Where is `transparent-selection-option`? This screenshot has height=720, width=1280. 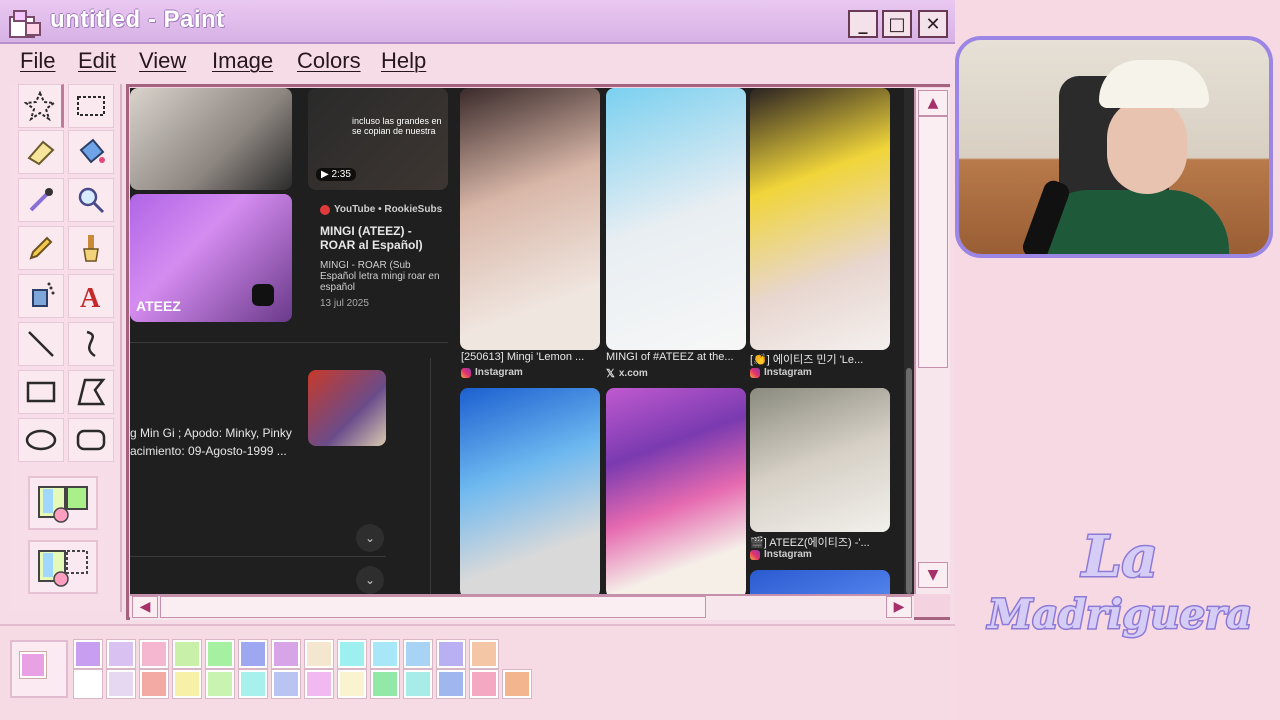
transparent-selection-option is located at coordinates (63, 567).